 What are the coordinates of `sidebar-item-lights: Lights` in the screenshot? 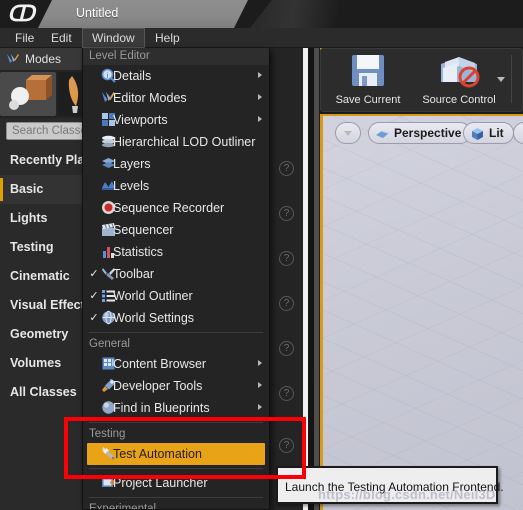 It's located at (44, 218).